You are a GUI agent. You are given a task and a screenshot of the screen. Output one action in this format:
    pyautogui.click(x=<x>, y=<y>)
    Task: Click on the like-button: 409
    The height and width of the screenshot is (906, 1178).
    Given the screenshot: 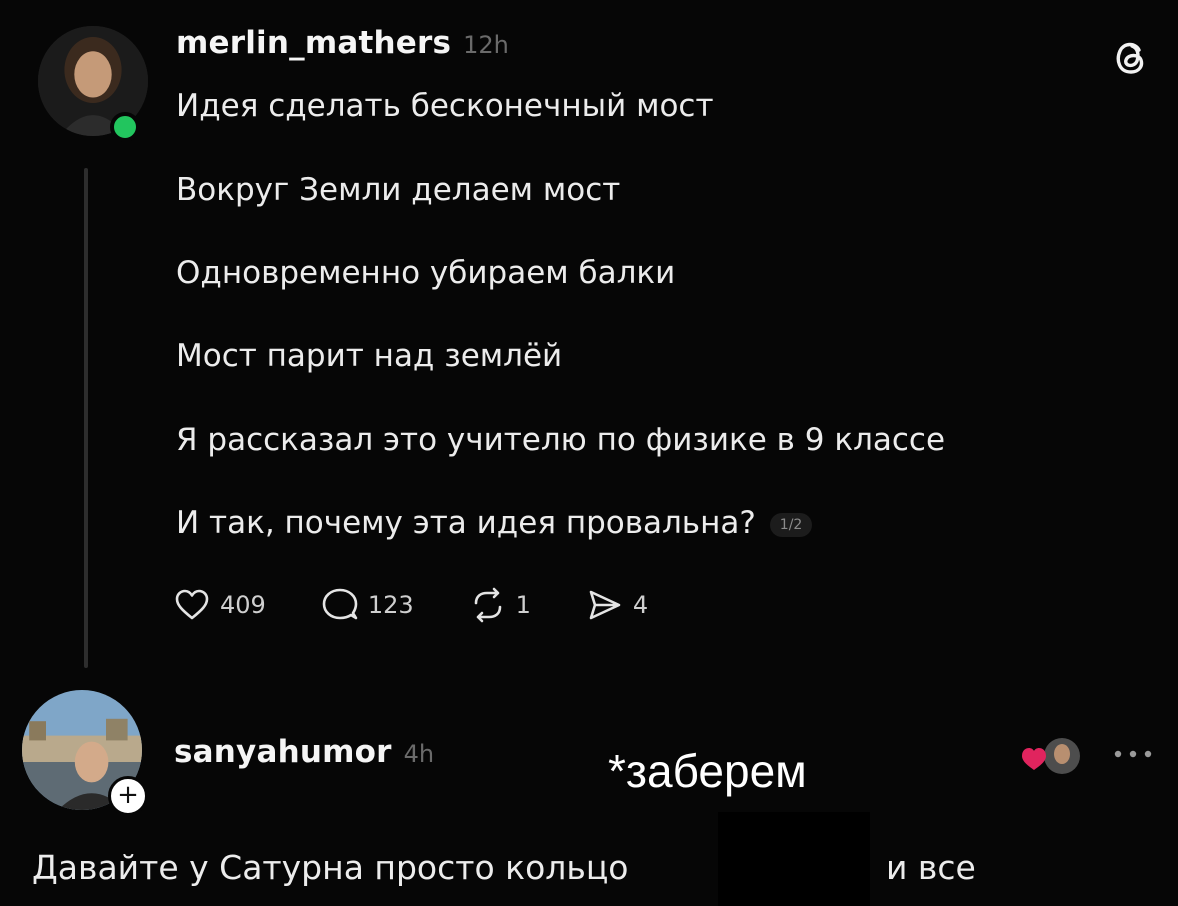 What is the action you would take?
    pyautogui.click(x=219, y=605)
    